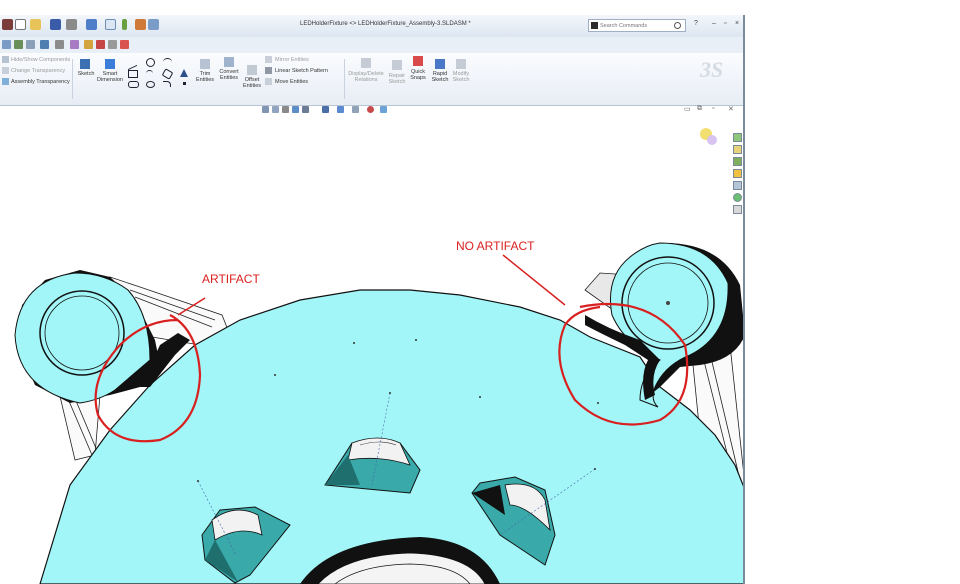  I want to click on close-icon: ×, so click(737, 23).